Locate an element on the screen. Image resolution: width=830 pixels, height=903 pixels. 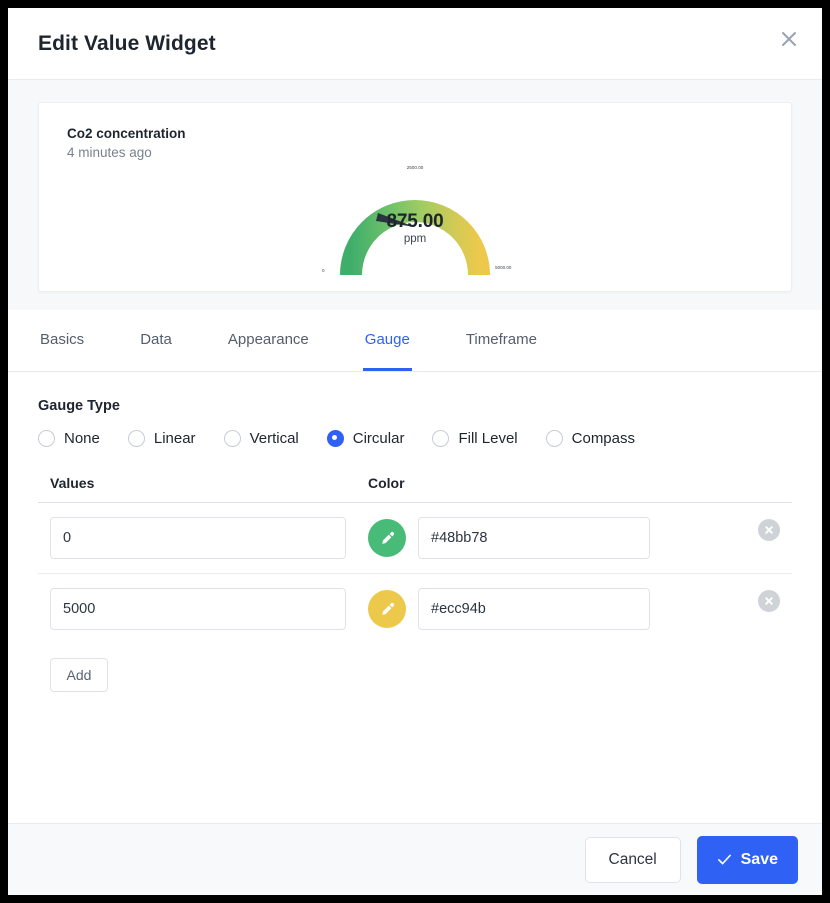
radio-label: Linear is located at coordinates (174, 438).